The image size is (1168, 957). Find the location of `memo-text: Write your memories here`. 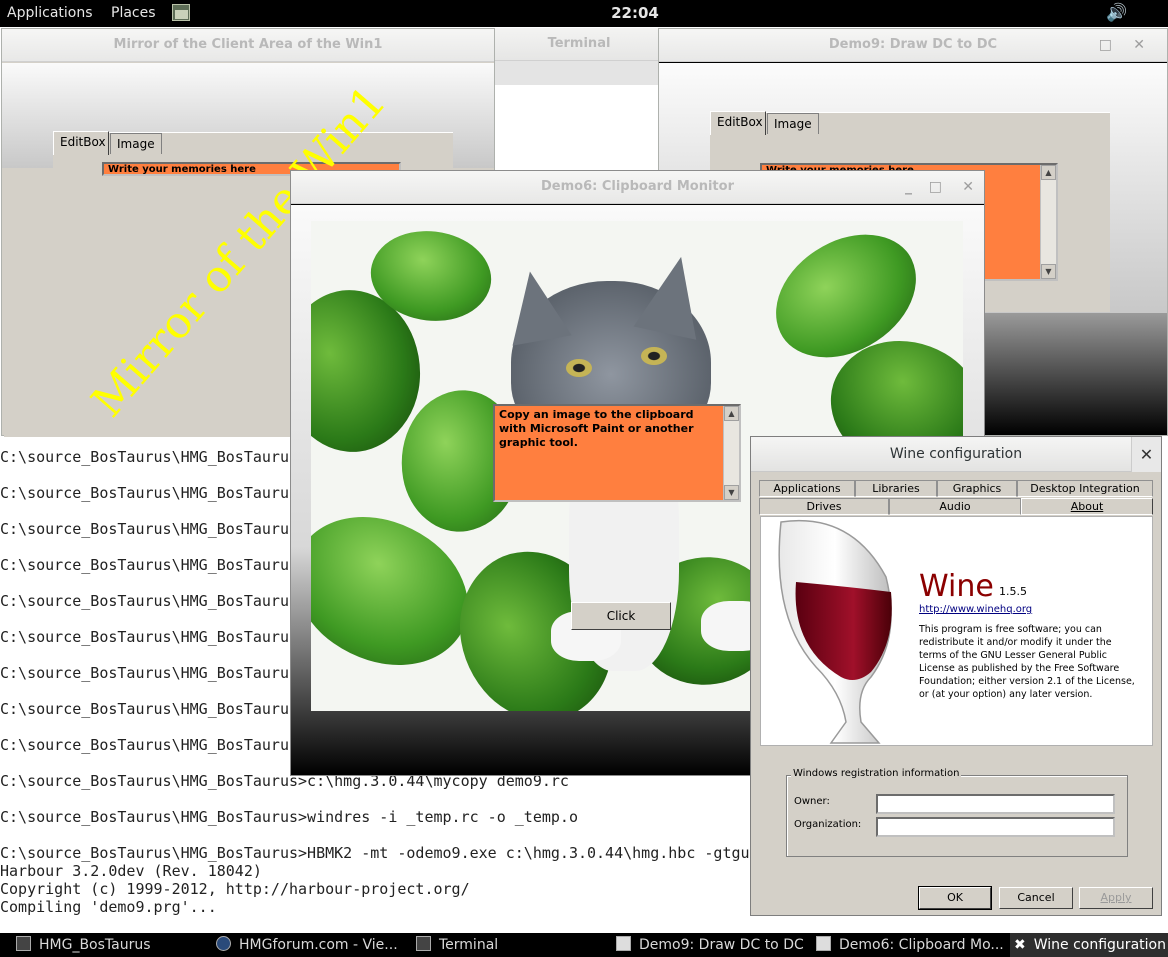

memo-text: Write your memories here is located at coordinates (182, 169).